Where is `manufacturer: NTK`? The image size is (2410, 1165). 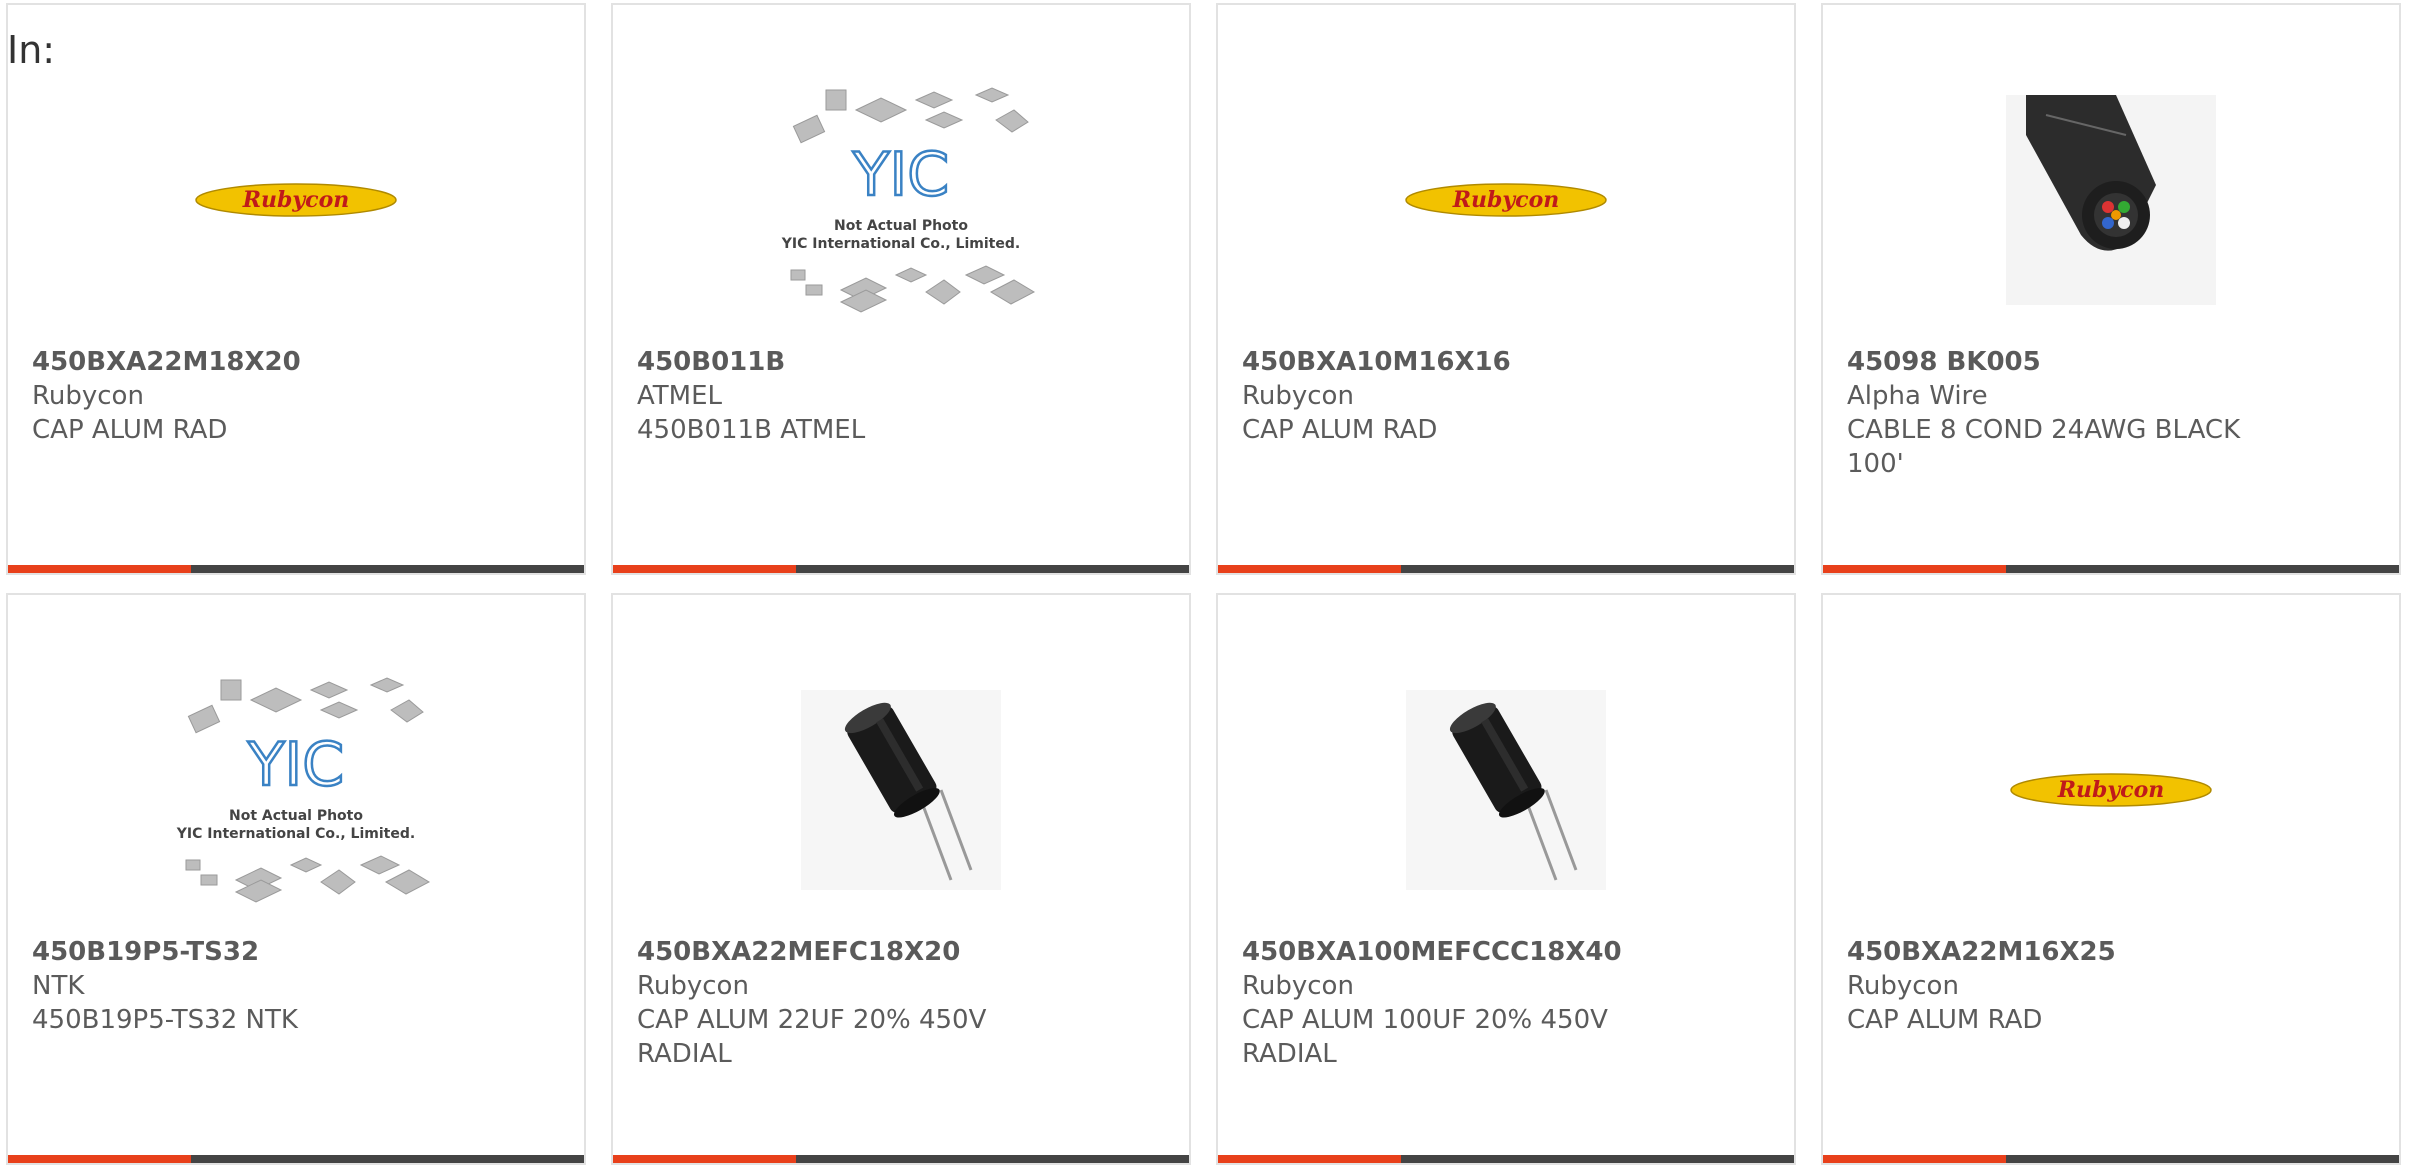
manufacturer: NTK is located at coordinates (58, 986).